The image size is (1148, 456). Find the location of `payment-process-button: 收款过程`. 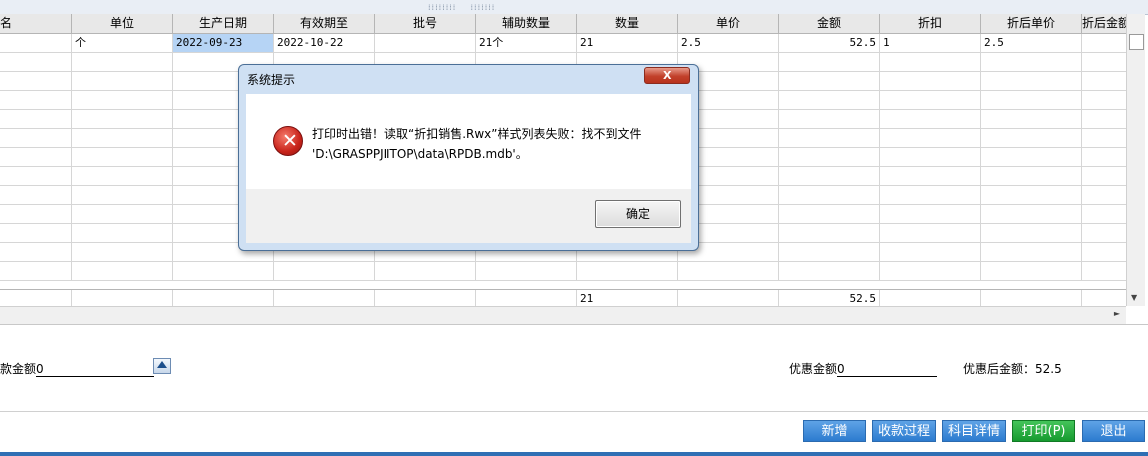

payment-process-button: 收款过程 is located at coordinates (904, 431).